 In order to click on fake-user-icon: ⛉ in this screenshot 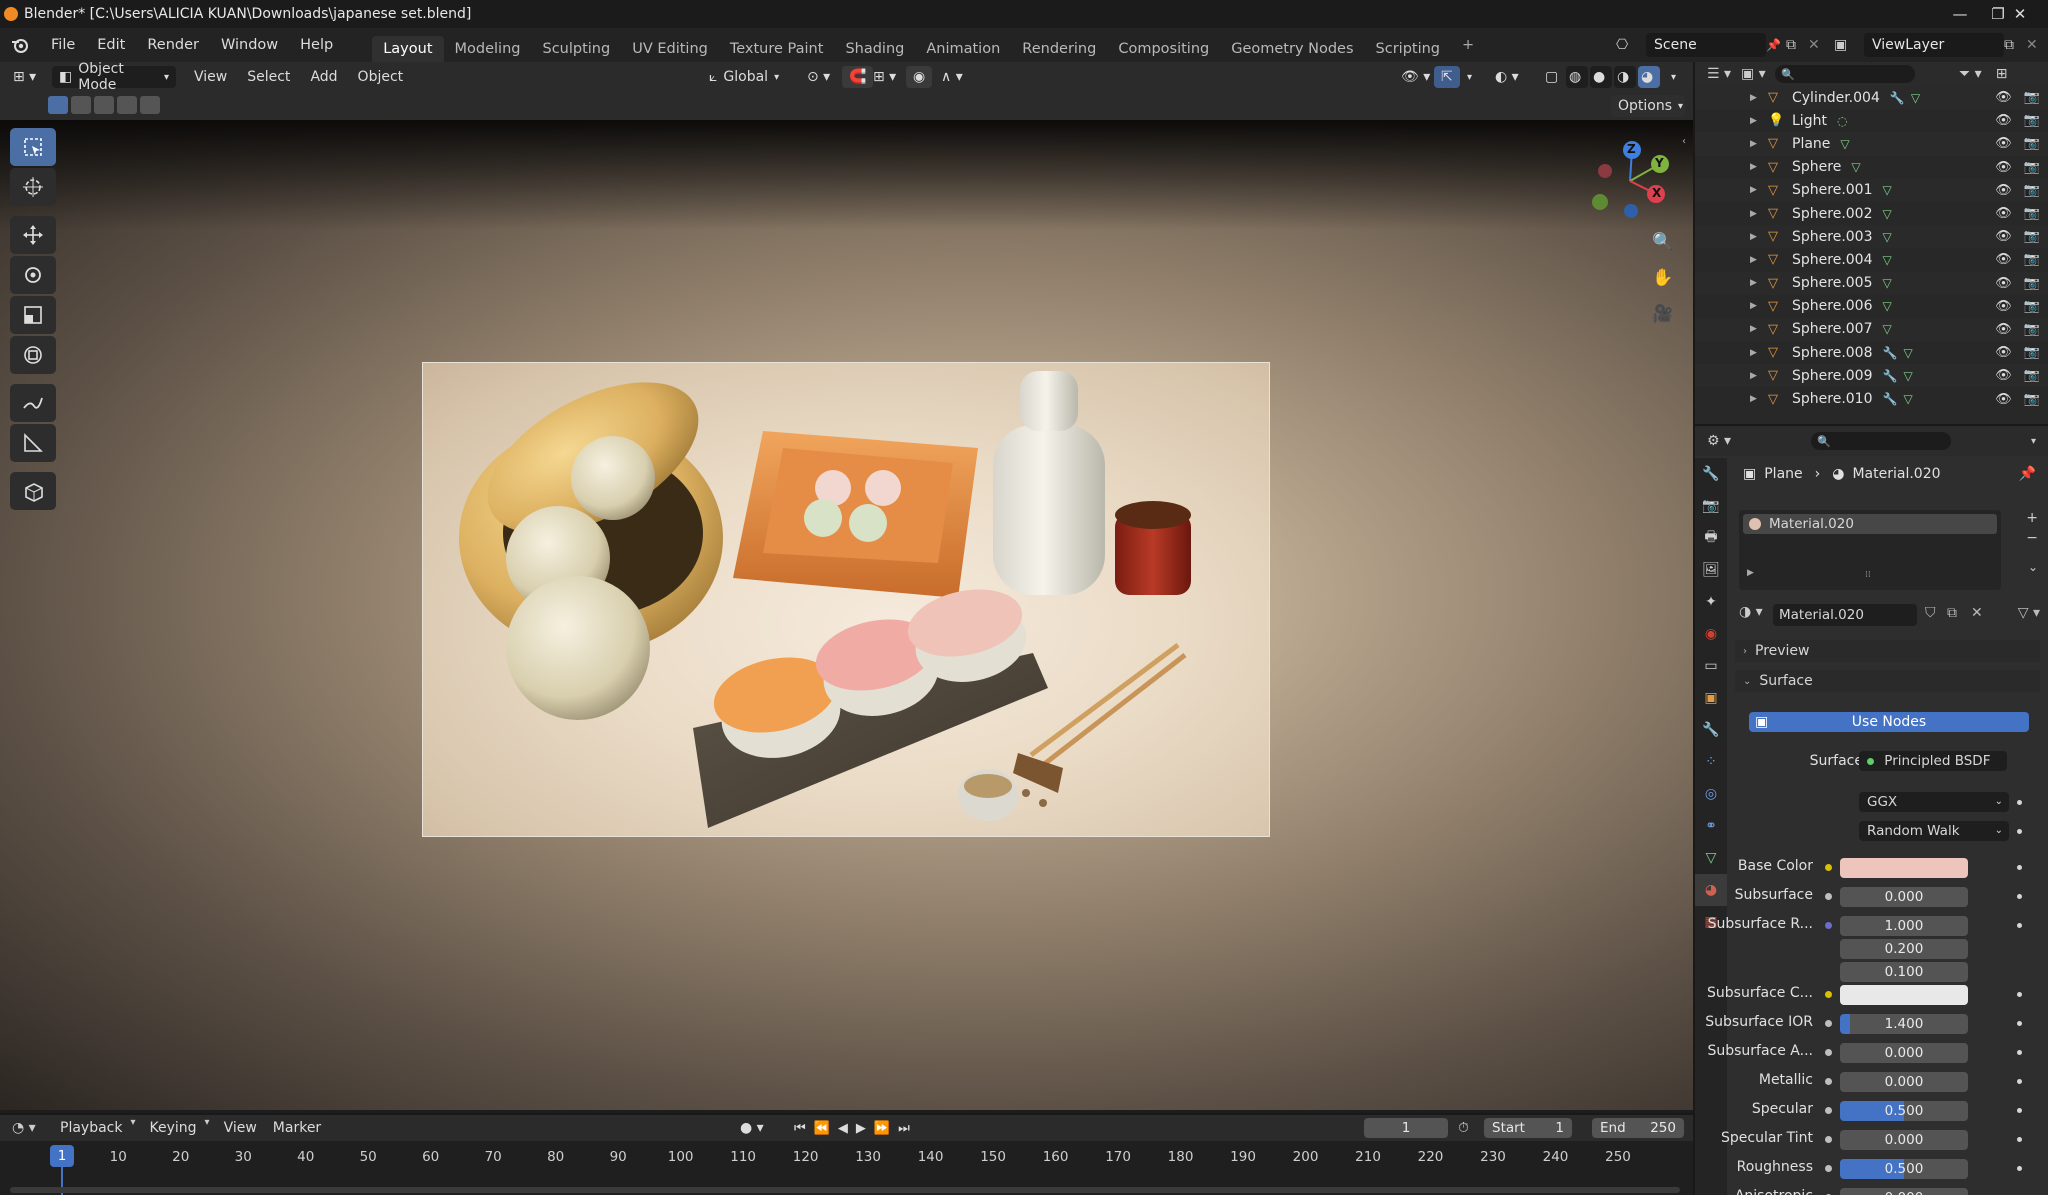, I will do `click(1930, 613)`.